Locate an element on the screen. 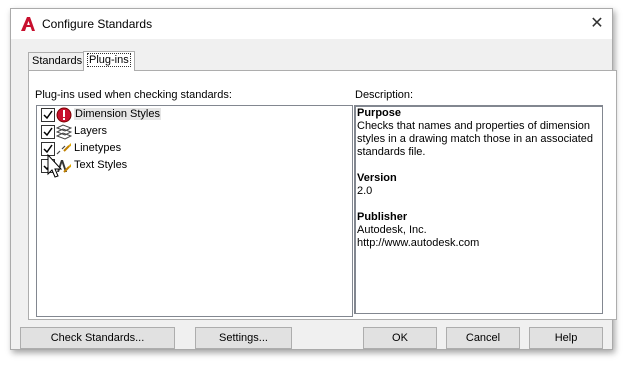 This screenshot has height=365, width=626. tab-plug-ins-label: Plug-ins is located at coordinates (109, 60).